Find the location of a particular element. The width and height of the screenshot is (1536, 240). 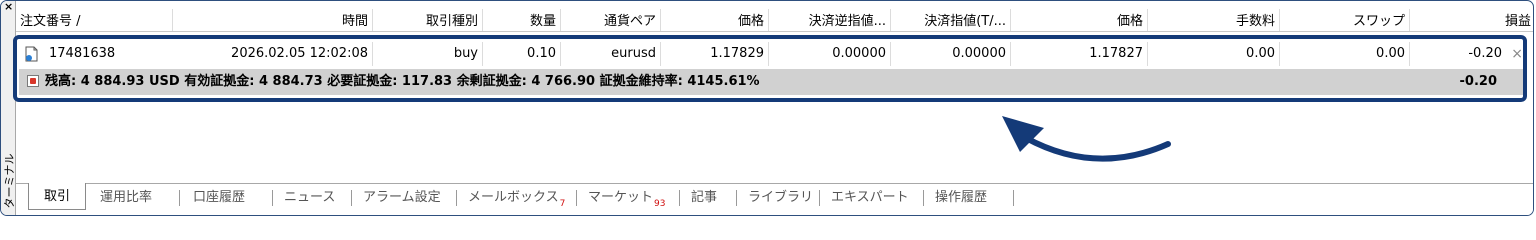

column-header-open-price: 価格 is located at coordinates (715, 20).